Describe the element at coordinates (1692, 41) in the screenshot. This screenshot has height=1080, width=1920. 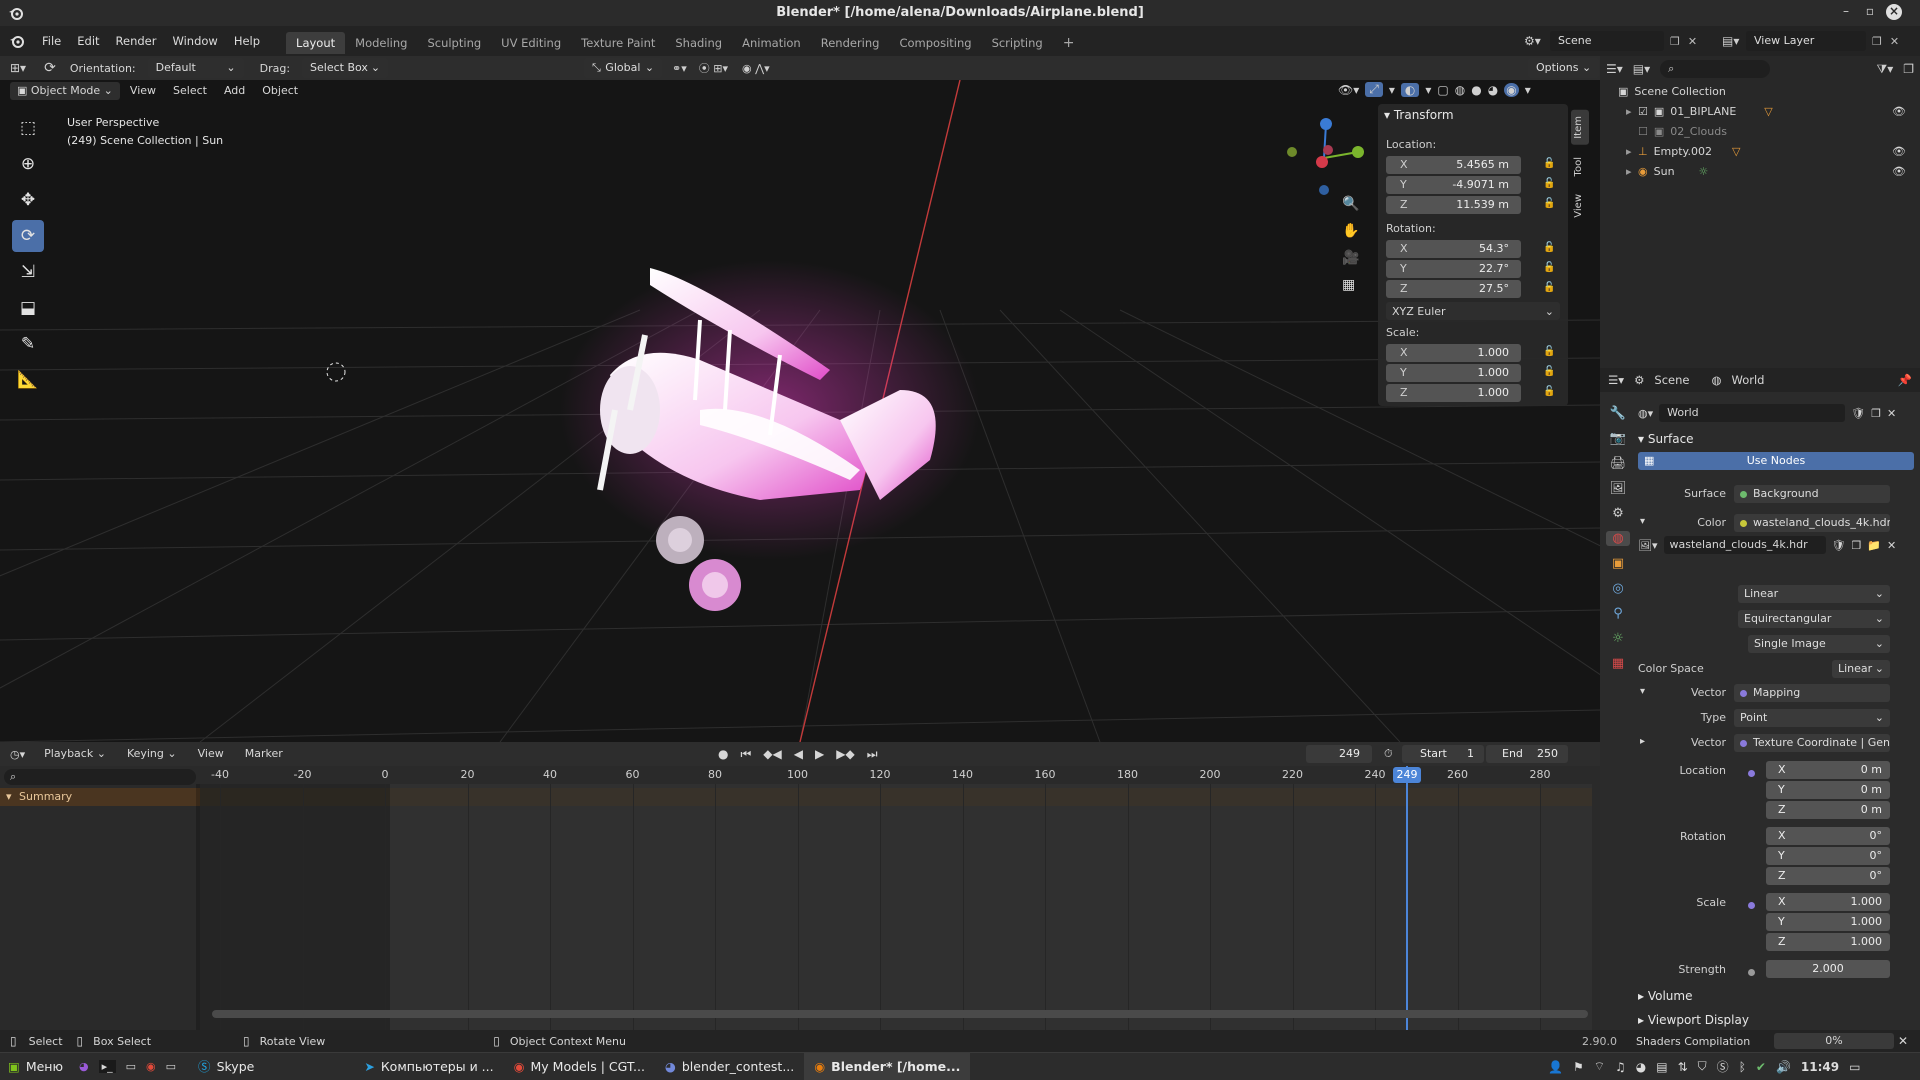
I see `delete-scene-icon: ✕` at that location.